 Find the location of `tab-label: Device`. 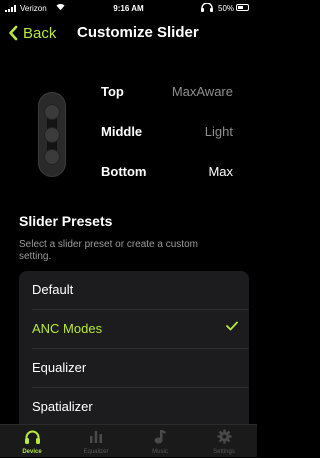

tab-label: Device is located at coordinates (32, 452).